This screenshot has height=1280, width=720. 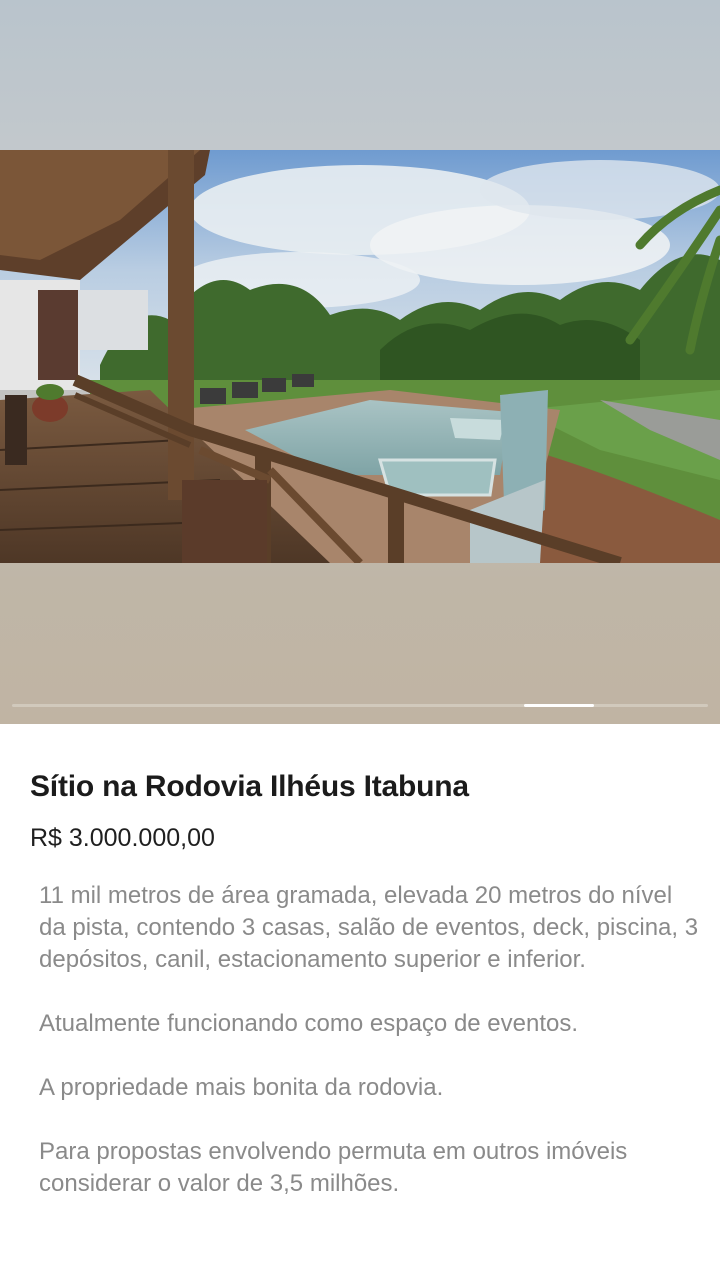 I want to click on gallery-progress-track, so click(x=360, y=705).